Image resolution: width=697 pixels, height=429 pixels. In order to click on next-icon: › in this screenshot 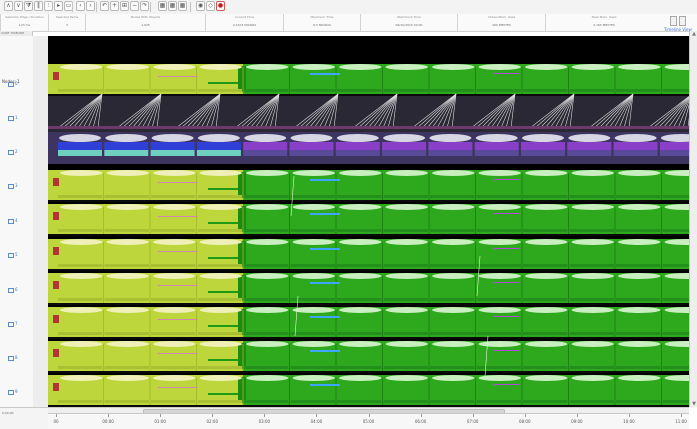, I will do `click(90, 5)`.